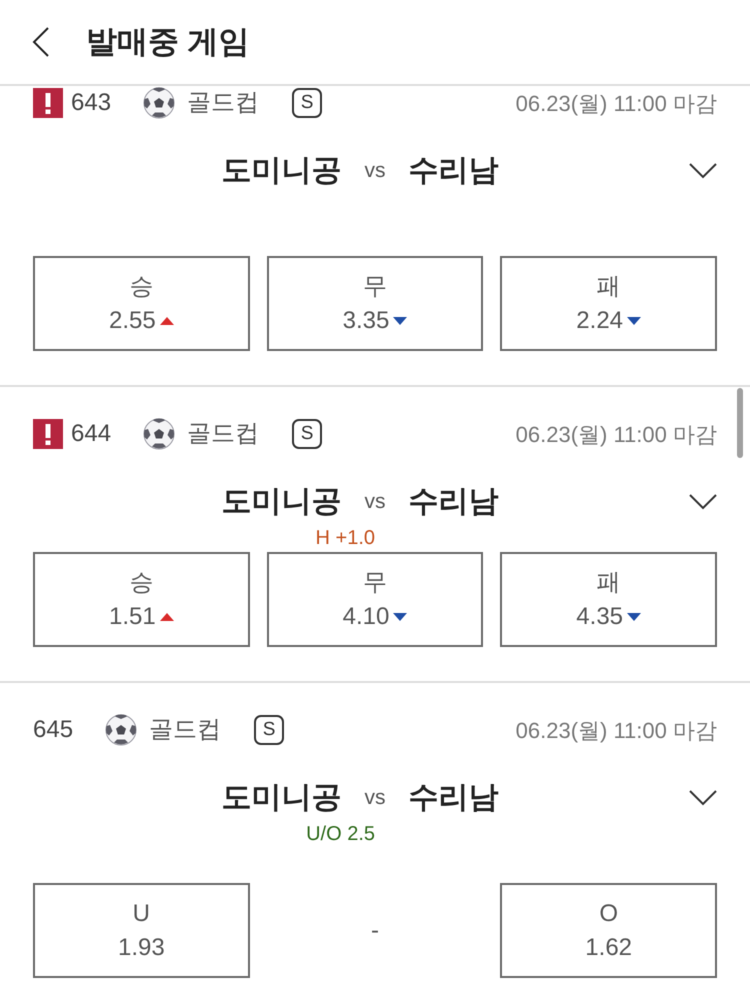 Image resolution: width=750 pixels, height=991 pixels. I want to click on no-odds-dash: -, so click(374, 931).